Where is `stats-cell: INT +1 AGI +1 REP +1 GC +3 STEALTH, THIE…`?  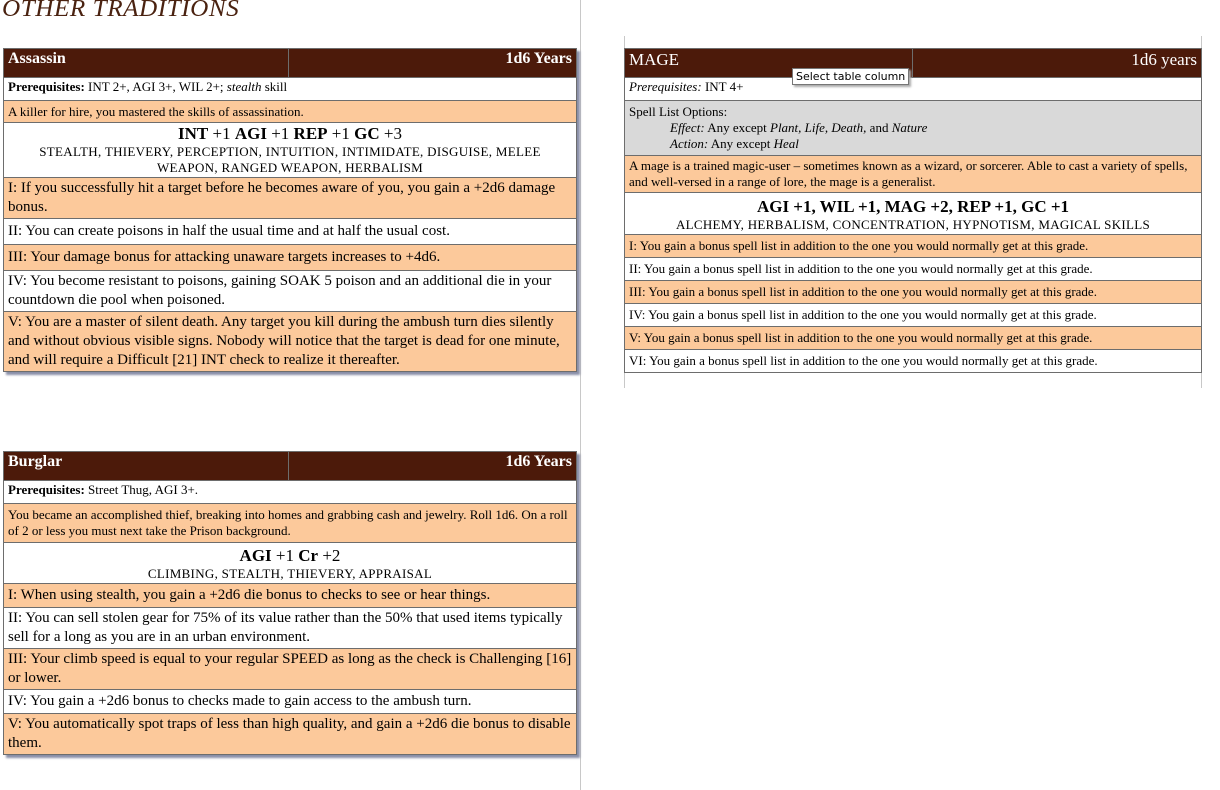 stats-cell: INT +1 AGI +1 REP +1 GC +3 STEALTH, THIE… is located at coordinates (290, 150).